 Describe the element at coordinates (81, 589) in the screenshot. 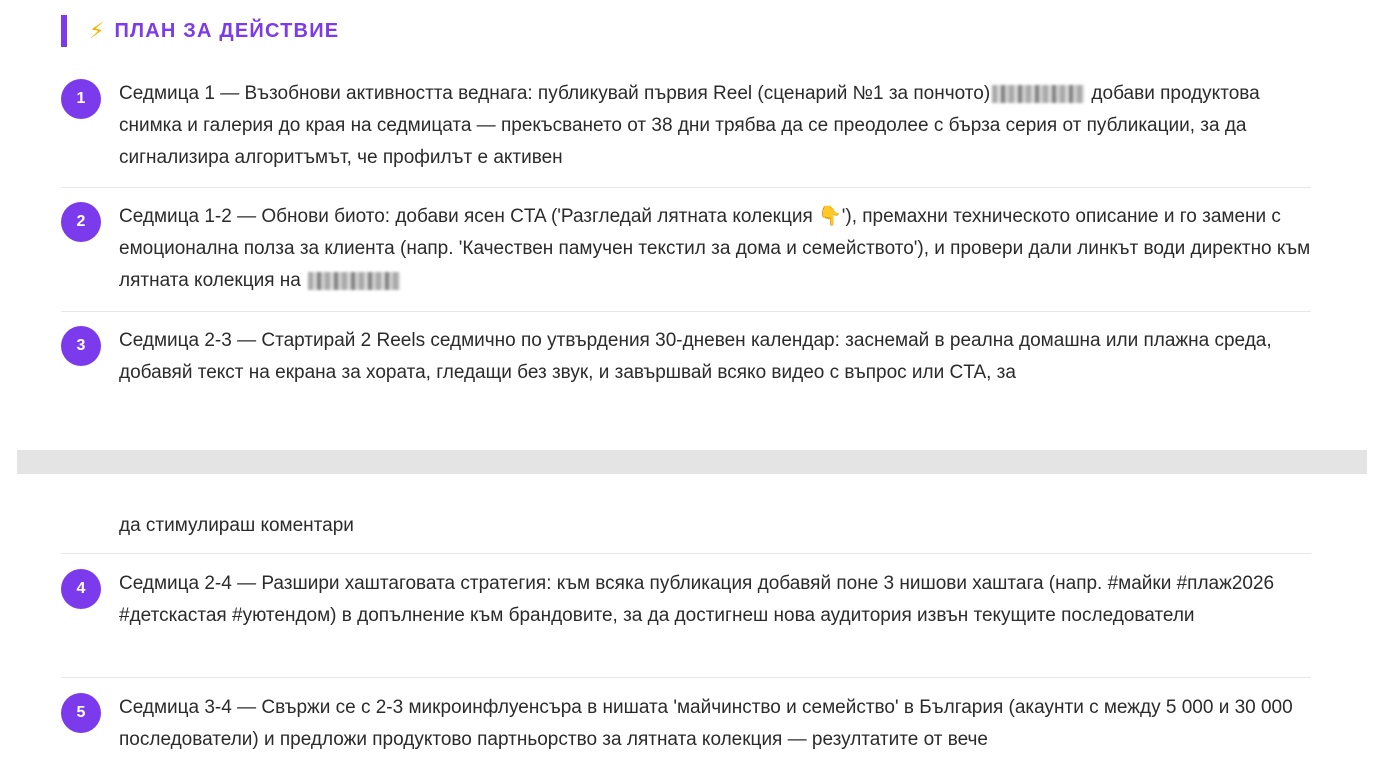

I see `step-number-badge: 4` at that location.